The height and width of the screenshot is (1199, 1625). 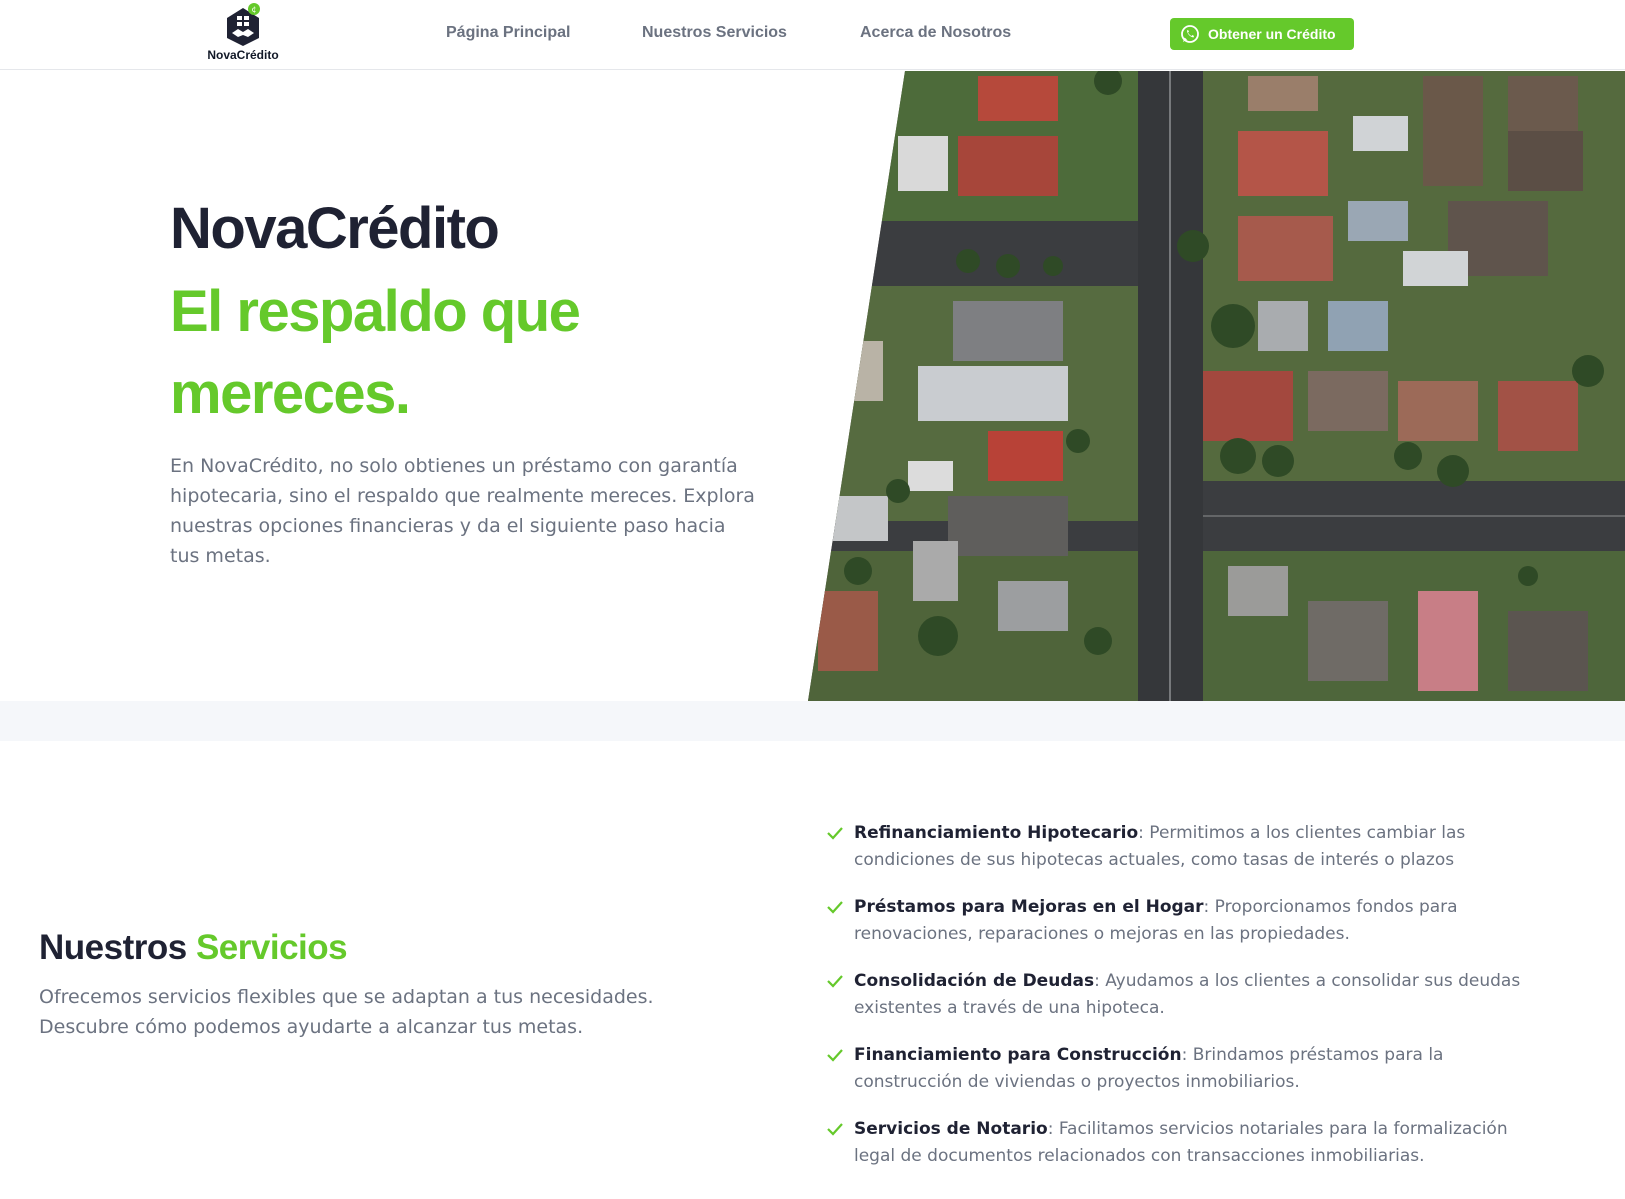 I want to click on whatsapp-icon, so click(x=1190, y=34).